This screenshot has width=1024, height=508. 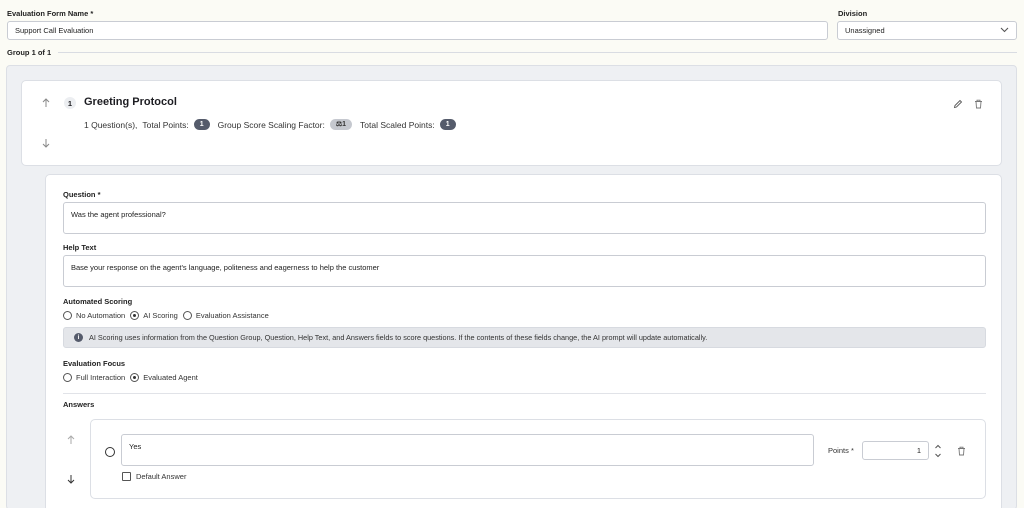 I want to click on answer-move-down-icon, so click(x=71, y=479).